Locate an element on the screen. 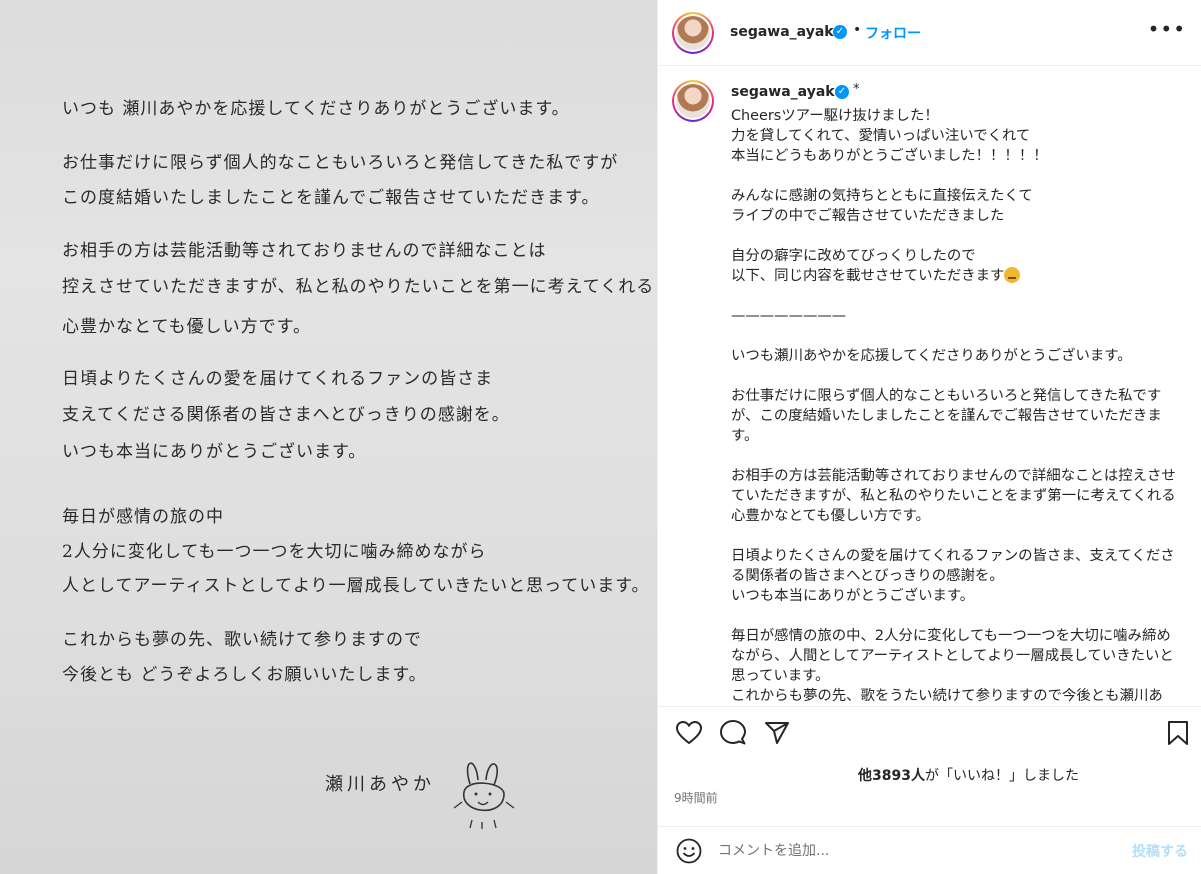  header-username: segawa_ayaka is located at coordinates (786, 32).